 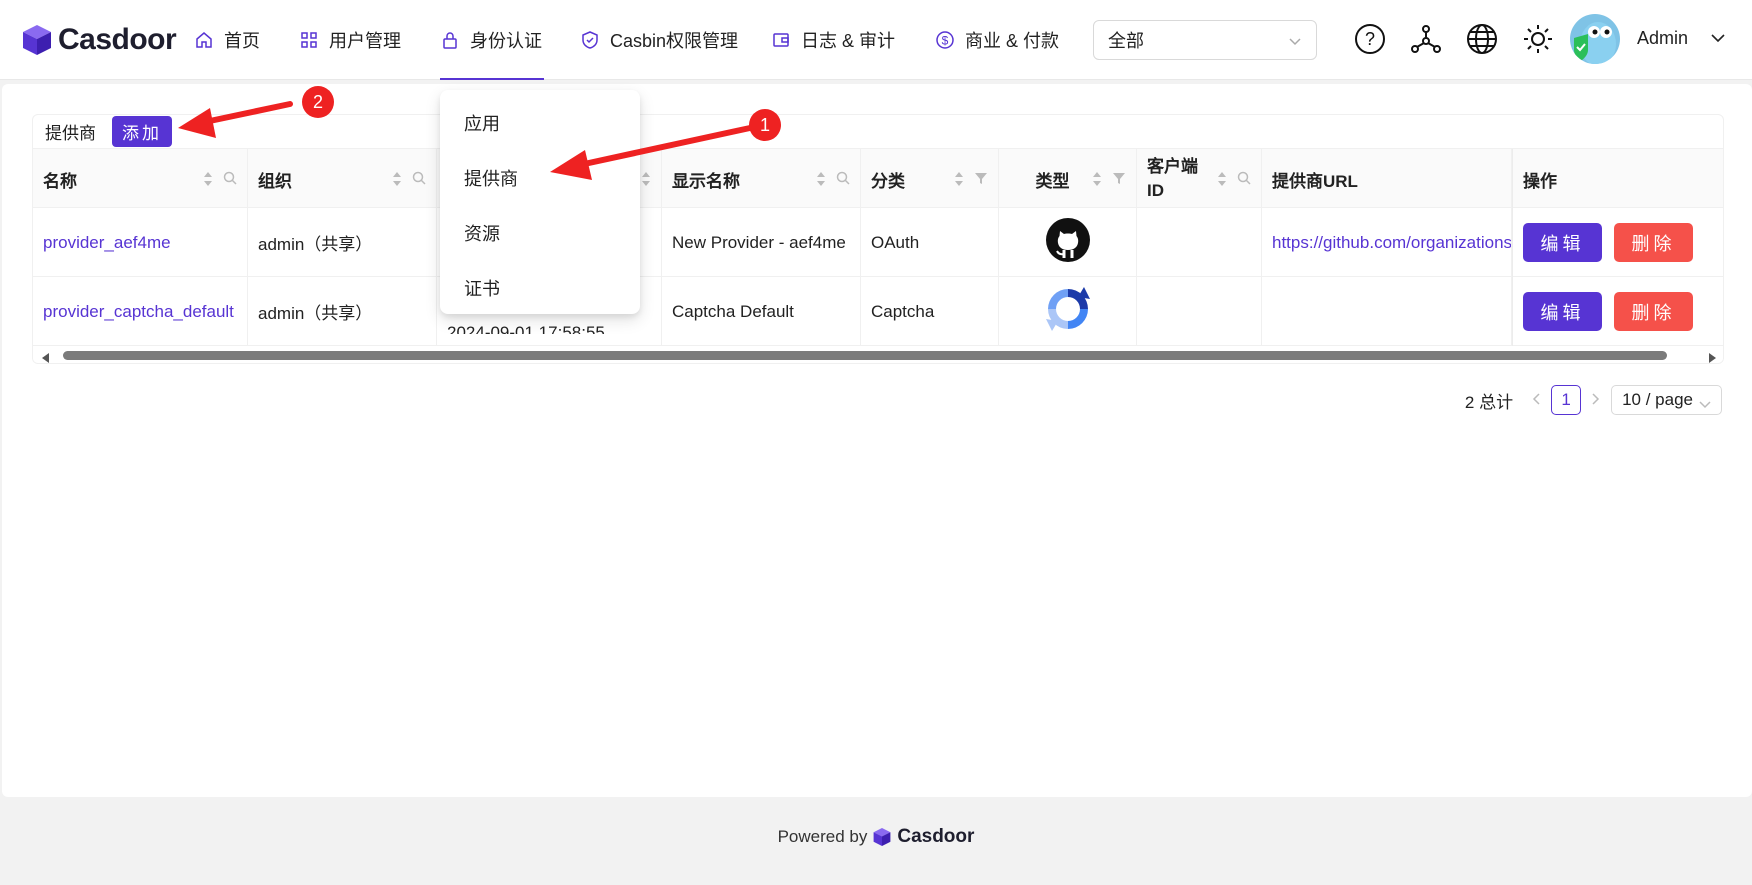 I want to click on organization-select-value: 全部, so click(x=1126, y=41).